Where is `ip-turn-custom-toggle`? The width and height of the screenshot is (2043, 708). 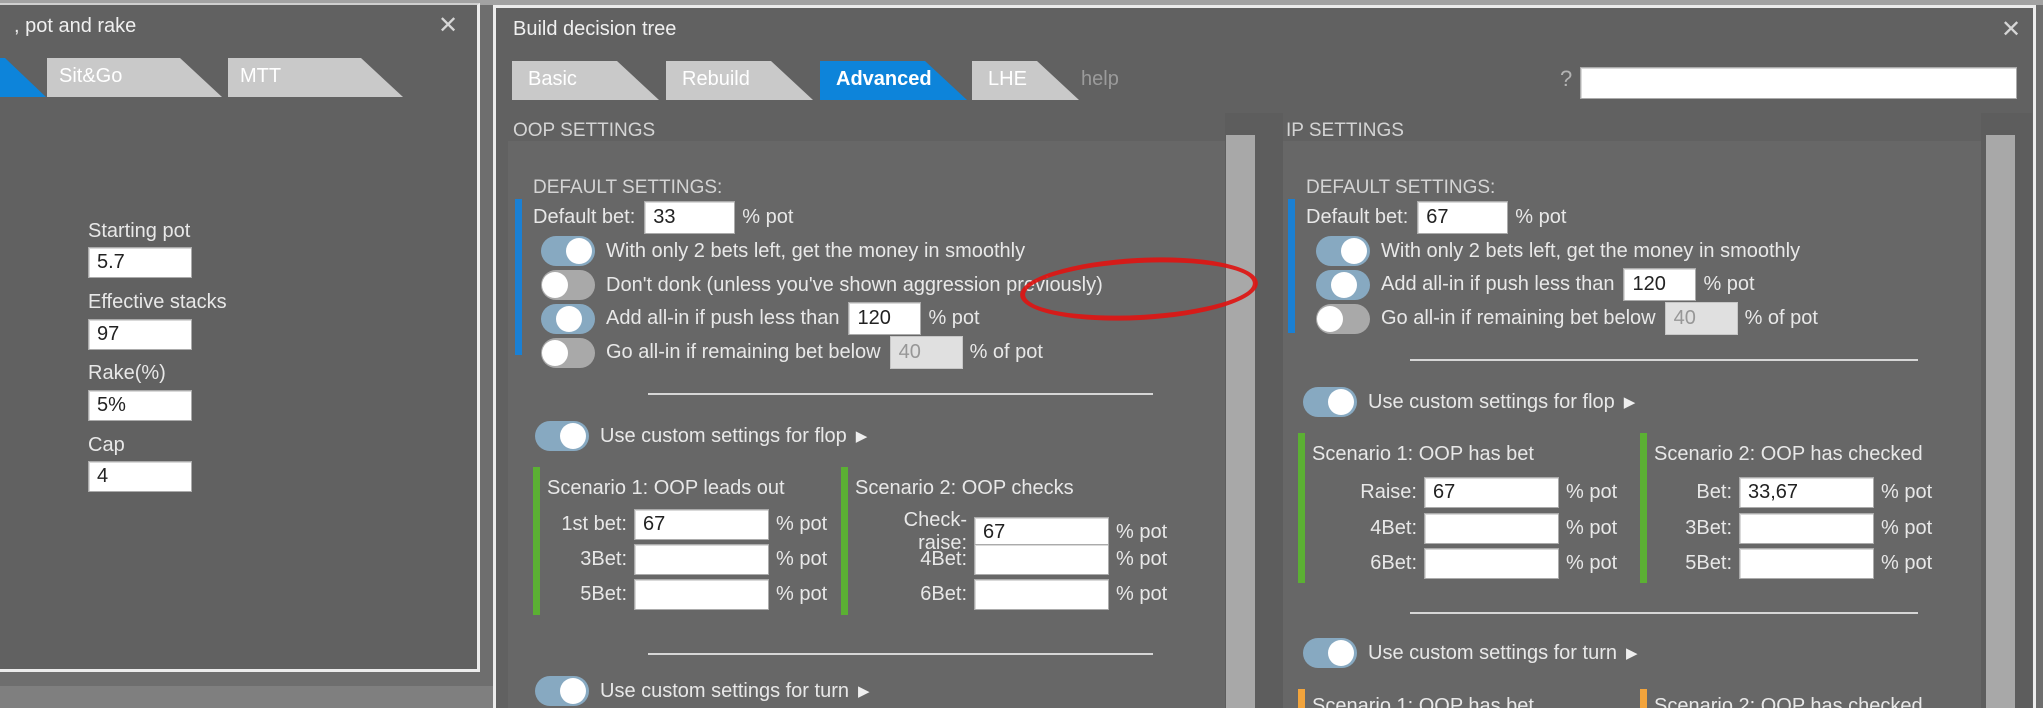
ip-turn-custom-toggle is located at coordinates (1330, 653).